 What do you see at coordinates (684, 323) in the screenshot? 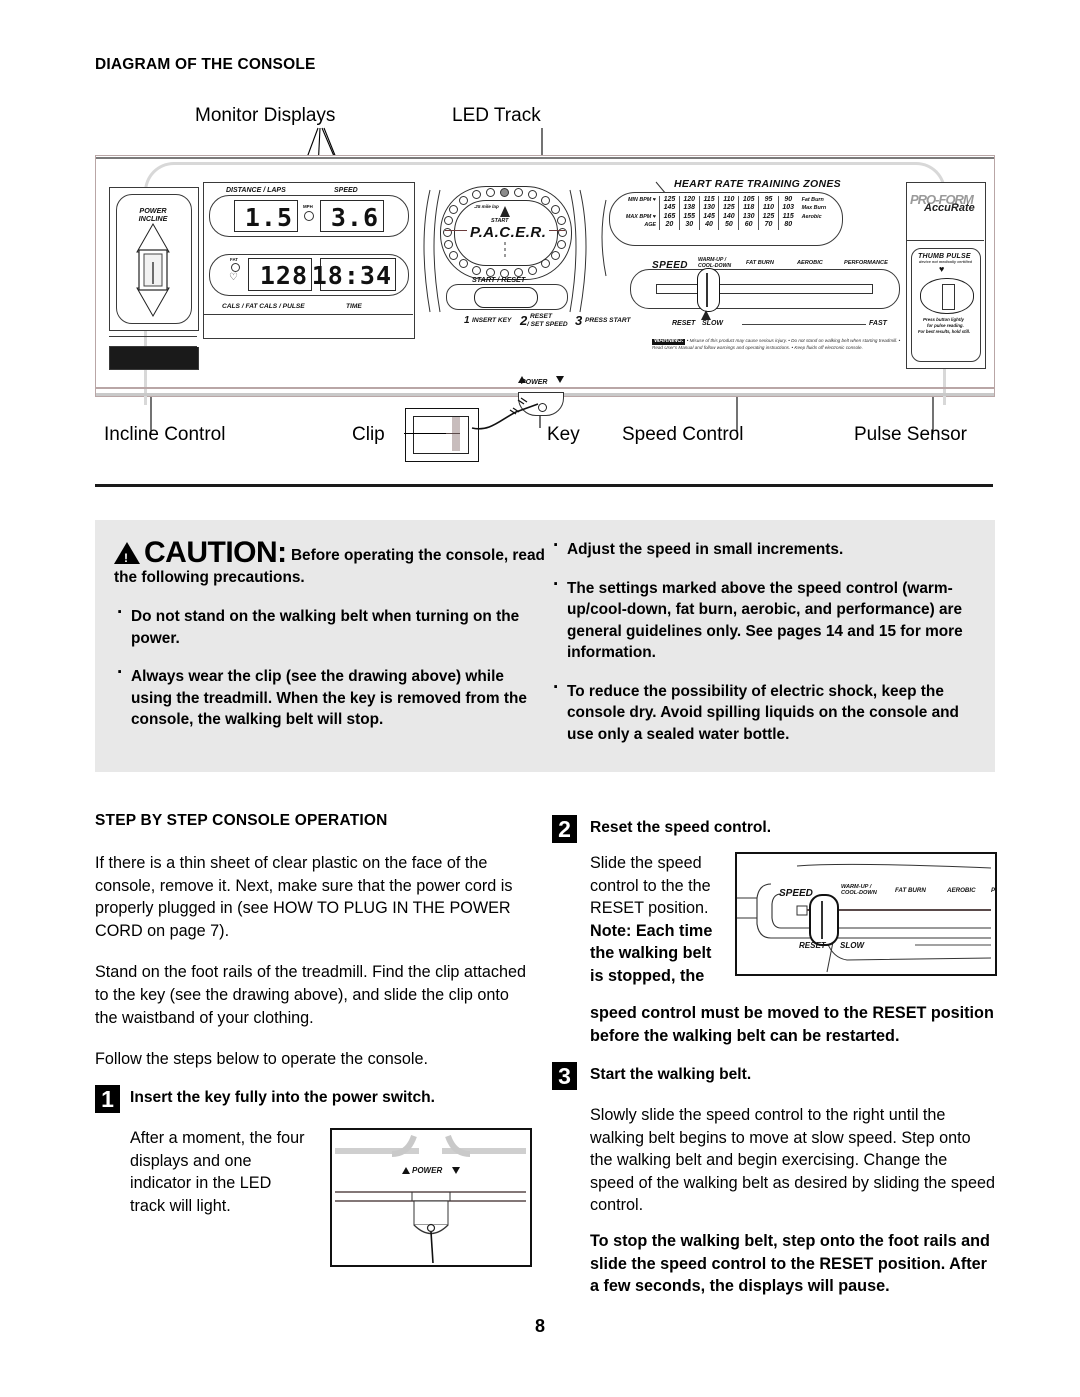
I see `speed-reset-label: RESET` at bounding box center [684, 323].